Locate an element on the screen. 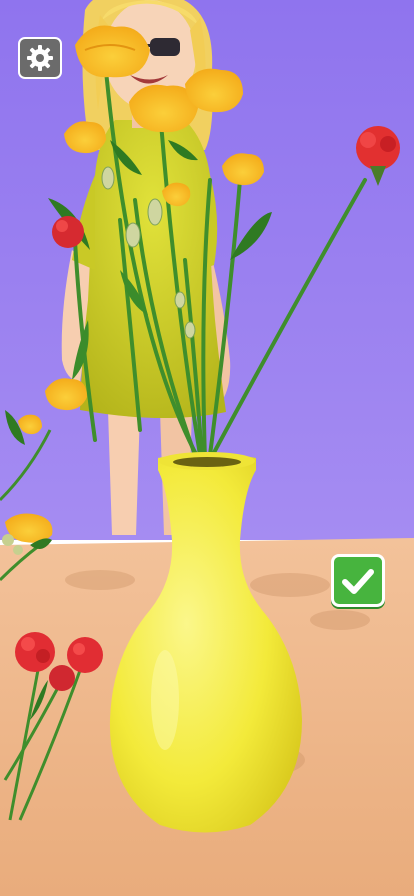 This screenshot has height=896, width=414. settings-button is located at coordinates (40, 58).